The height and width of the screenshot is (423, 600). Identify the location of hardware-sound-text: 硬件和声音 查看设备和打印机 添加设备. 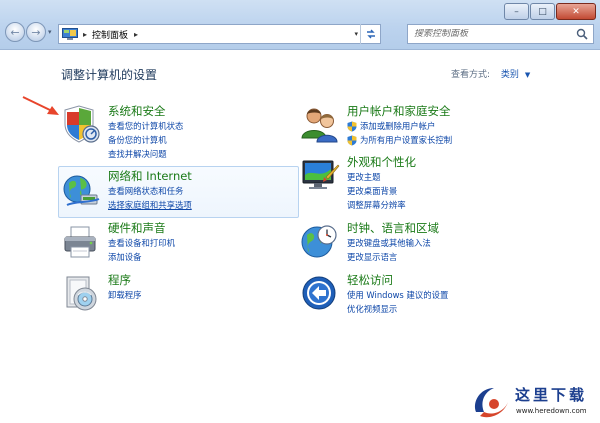
(141, 242).